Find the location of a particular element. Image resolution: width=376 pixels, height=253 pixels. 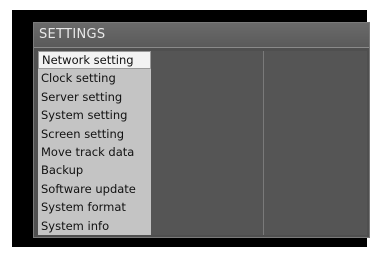

menu-item-server-setting: Server setting is located at coordinates (94, 97).